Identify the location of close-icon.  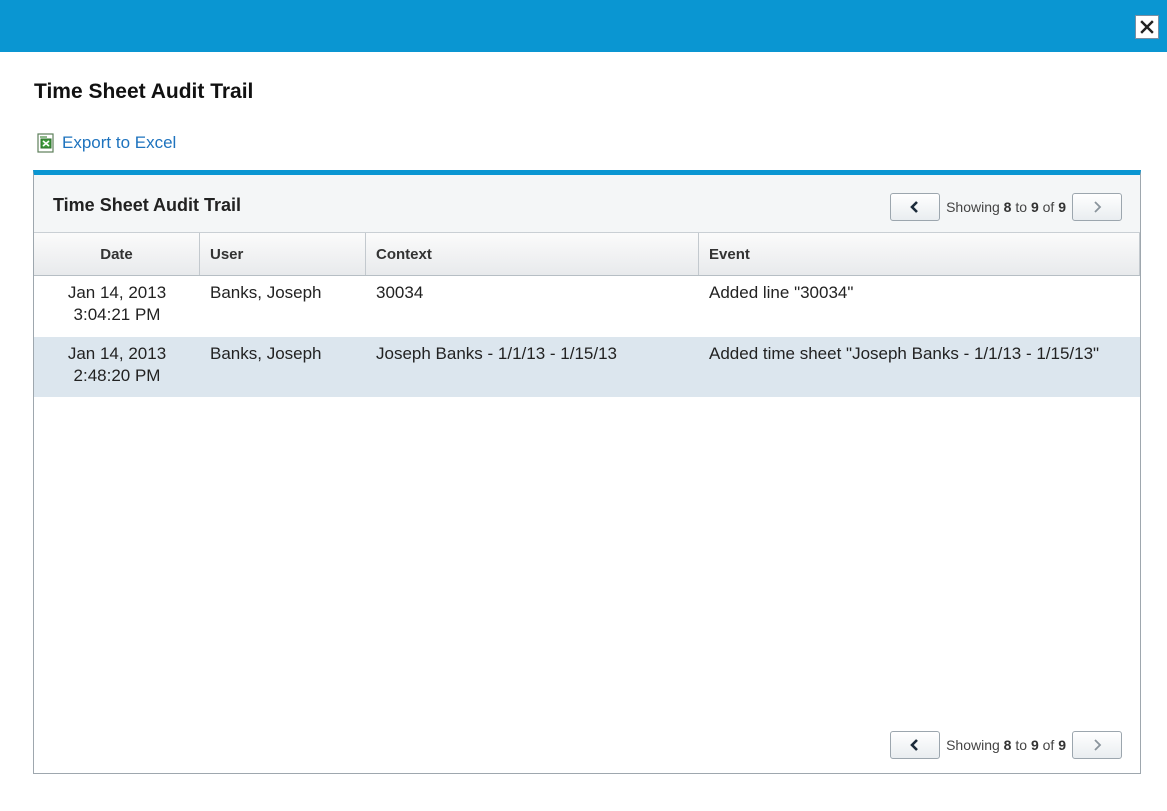
(1147, 27).